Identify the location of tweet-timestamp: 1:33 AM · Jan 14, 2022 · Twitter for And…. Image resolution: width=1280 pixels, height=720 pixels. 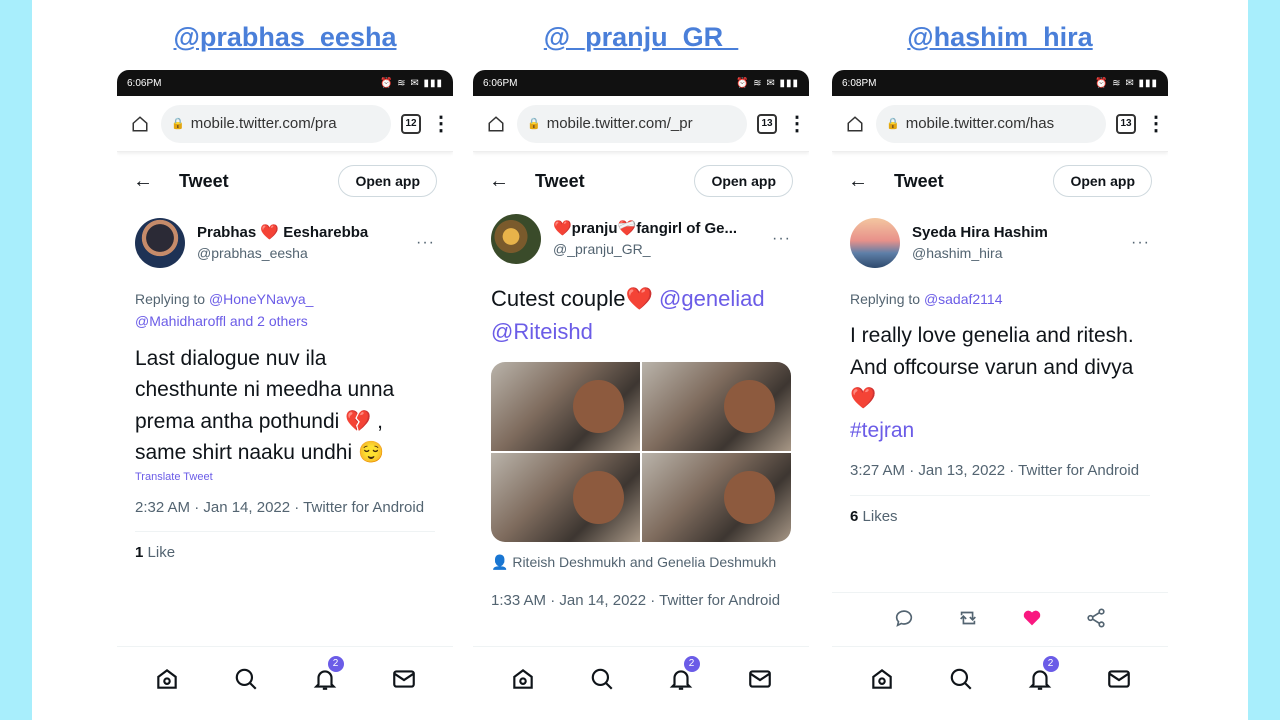
(641, 593).